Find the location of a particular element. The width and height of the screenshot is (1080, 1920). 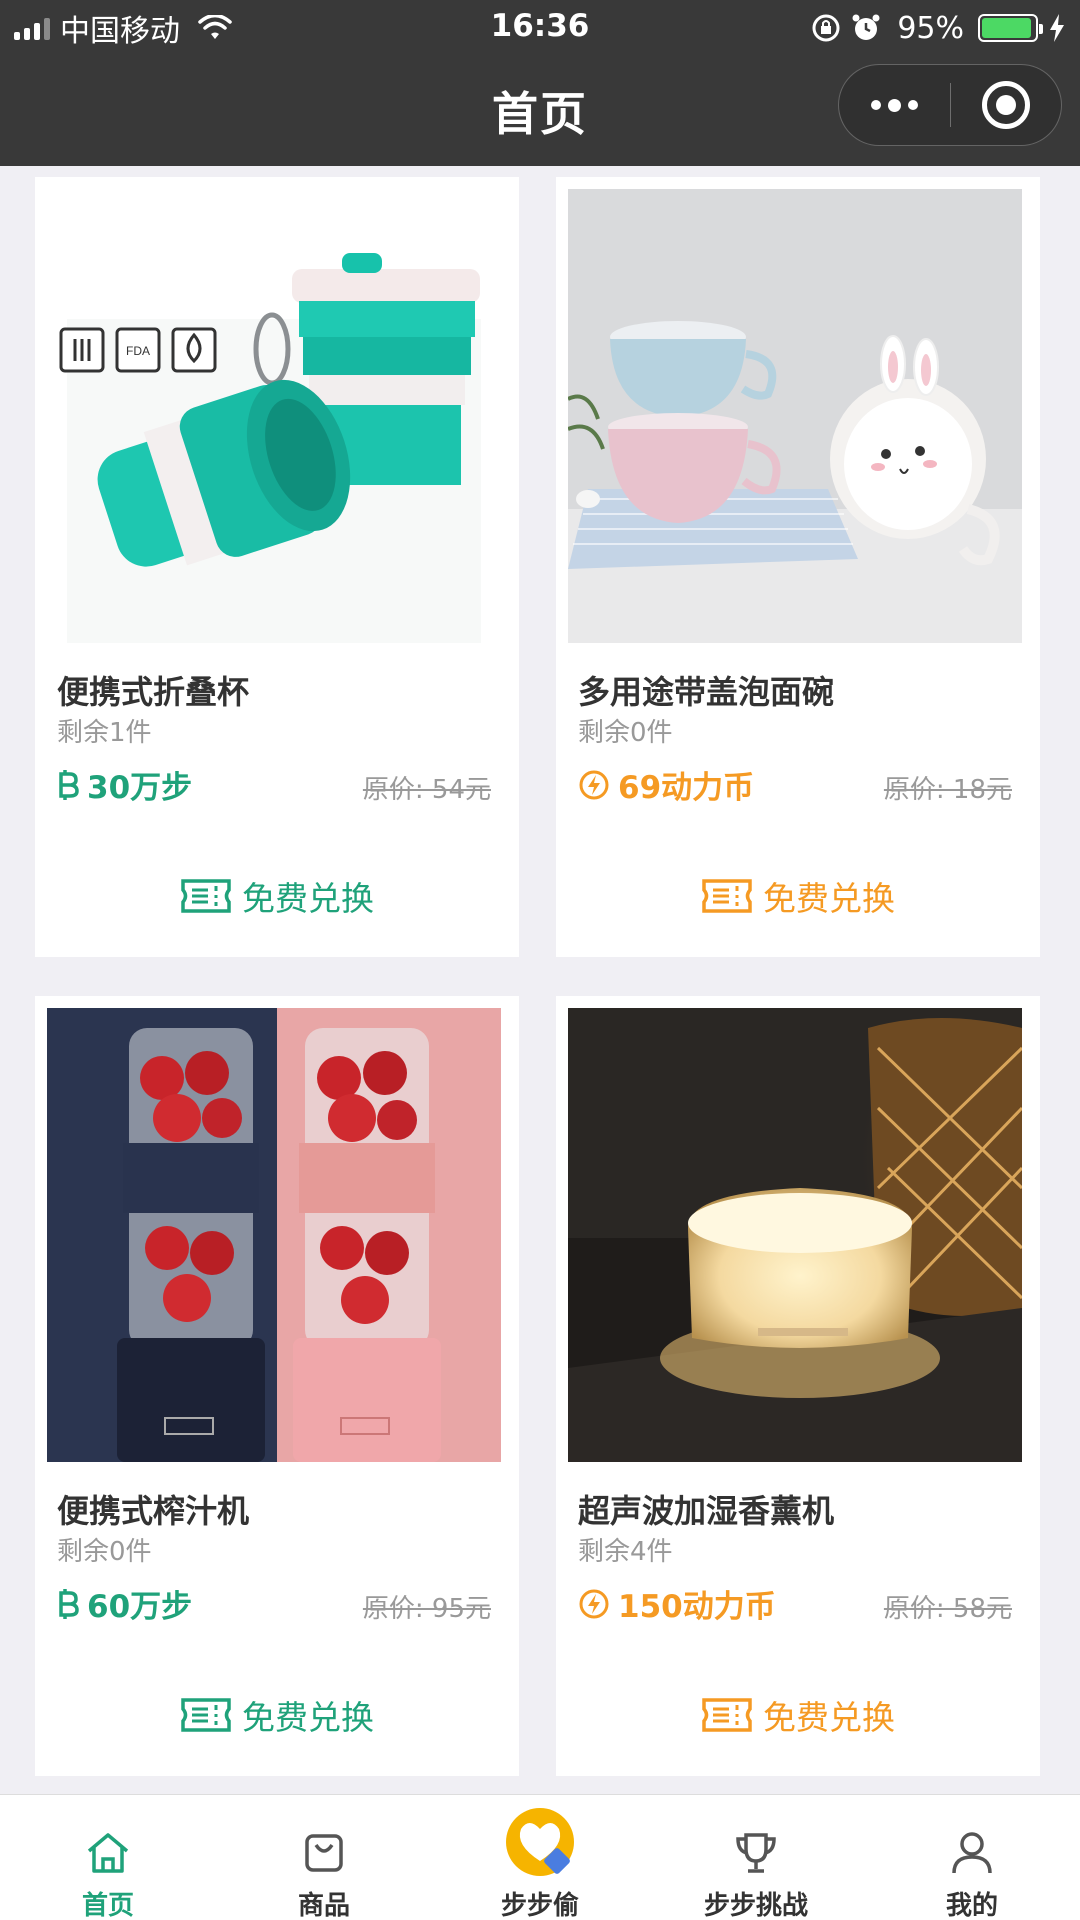

tab-challenge: 步步挑战 is located at coordinates (756, 1857).